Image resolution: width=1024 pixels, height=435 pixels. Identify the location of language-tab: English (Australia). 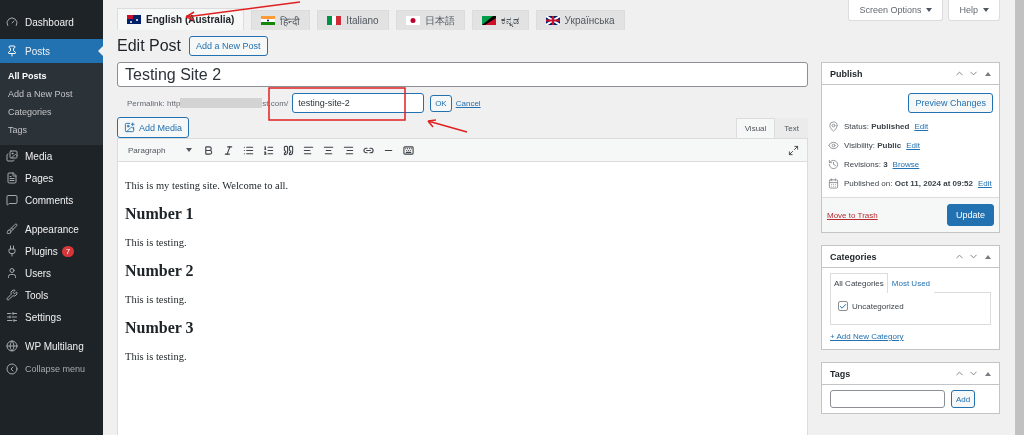
(181, 19).